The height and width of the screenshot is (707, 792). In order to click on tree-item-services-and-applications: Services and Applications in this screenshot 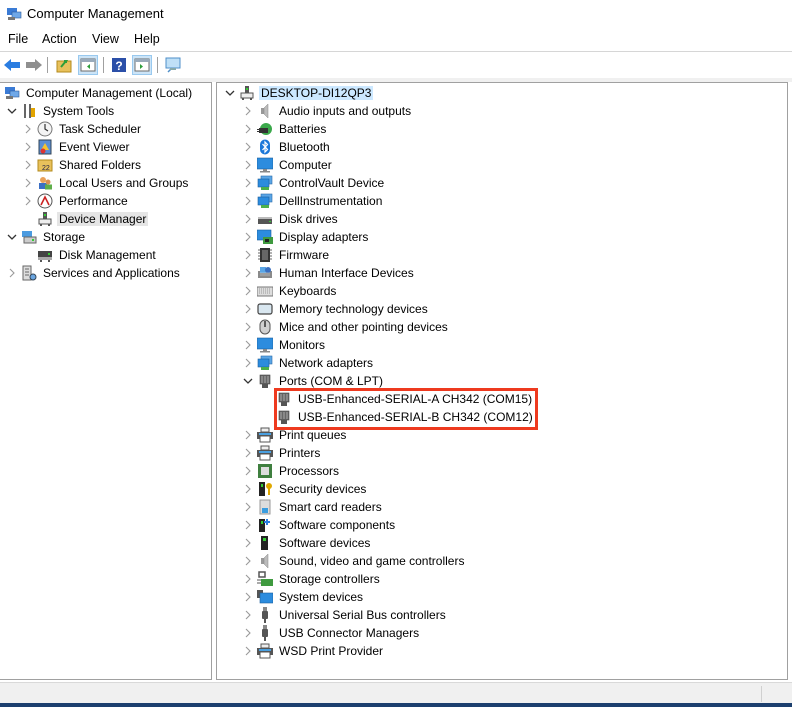, I will do `click(93, 273)`.